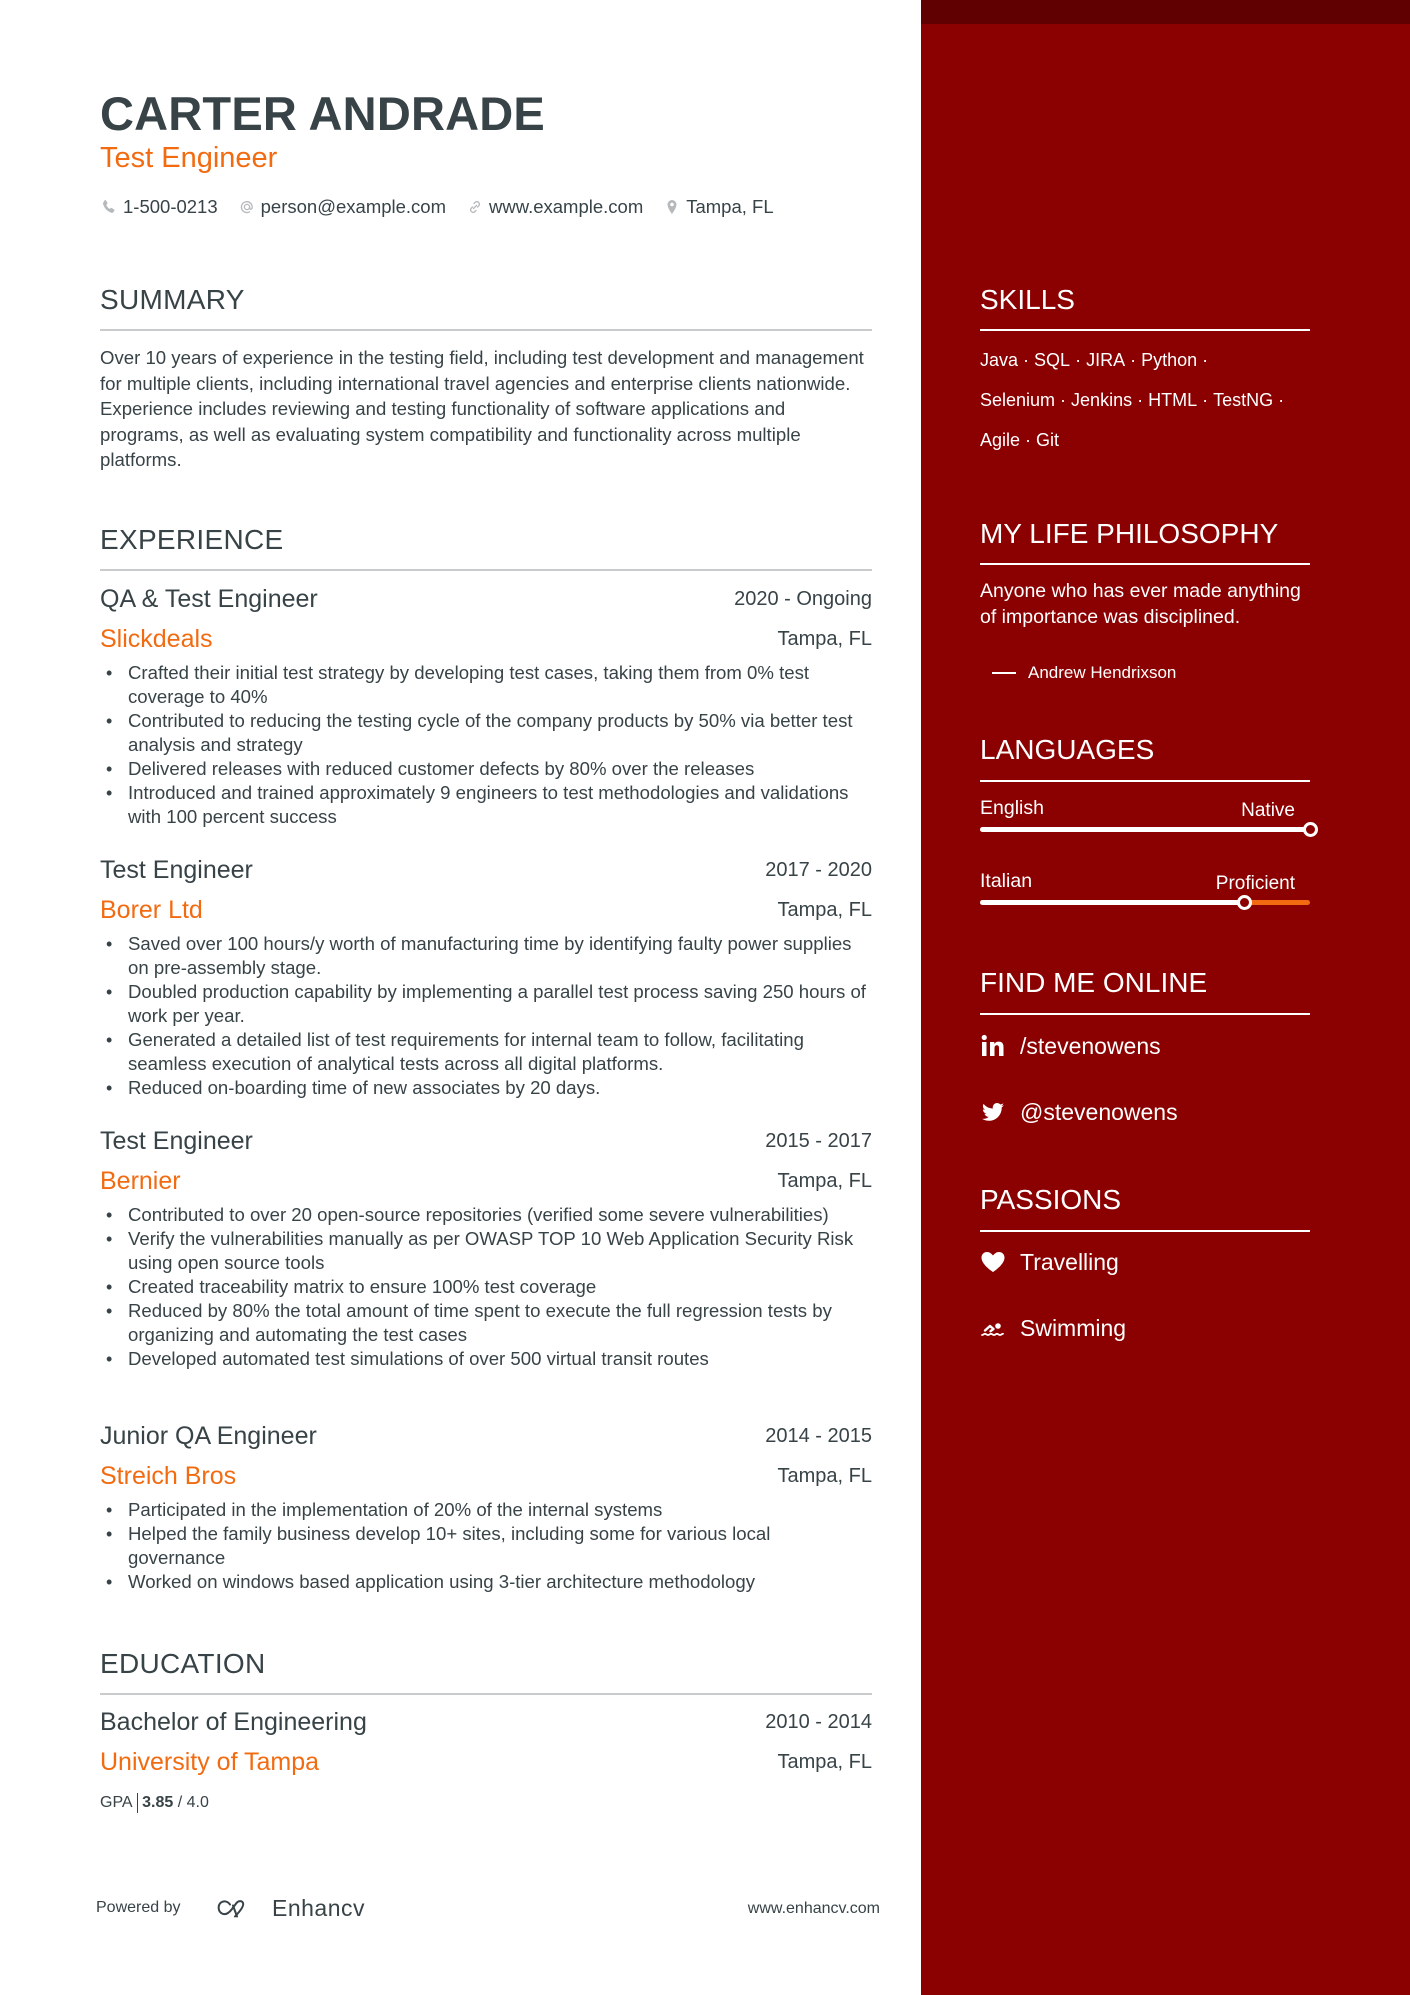 Image resolution: width=1410 pixels, height=1995 pixels. What do you see at coordinates (209, 599) in the screenshot?
I see `job-role: QA & Test Engineer` at bounding box center [209, 599].